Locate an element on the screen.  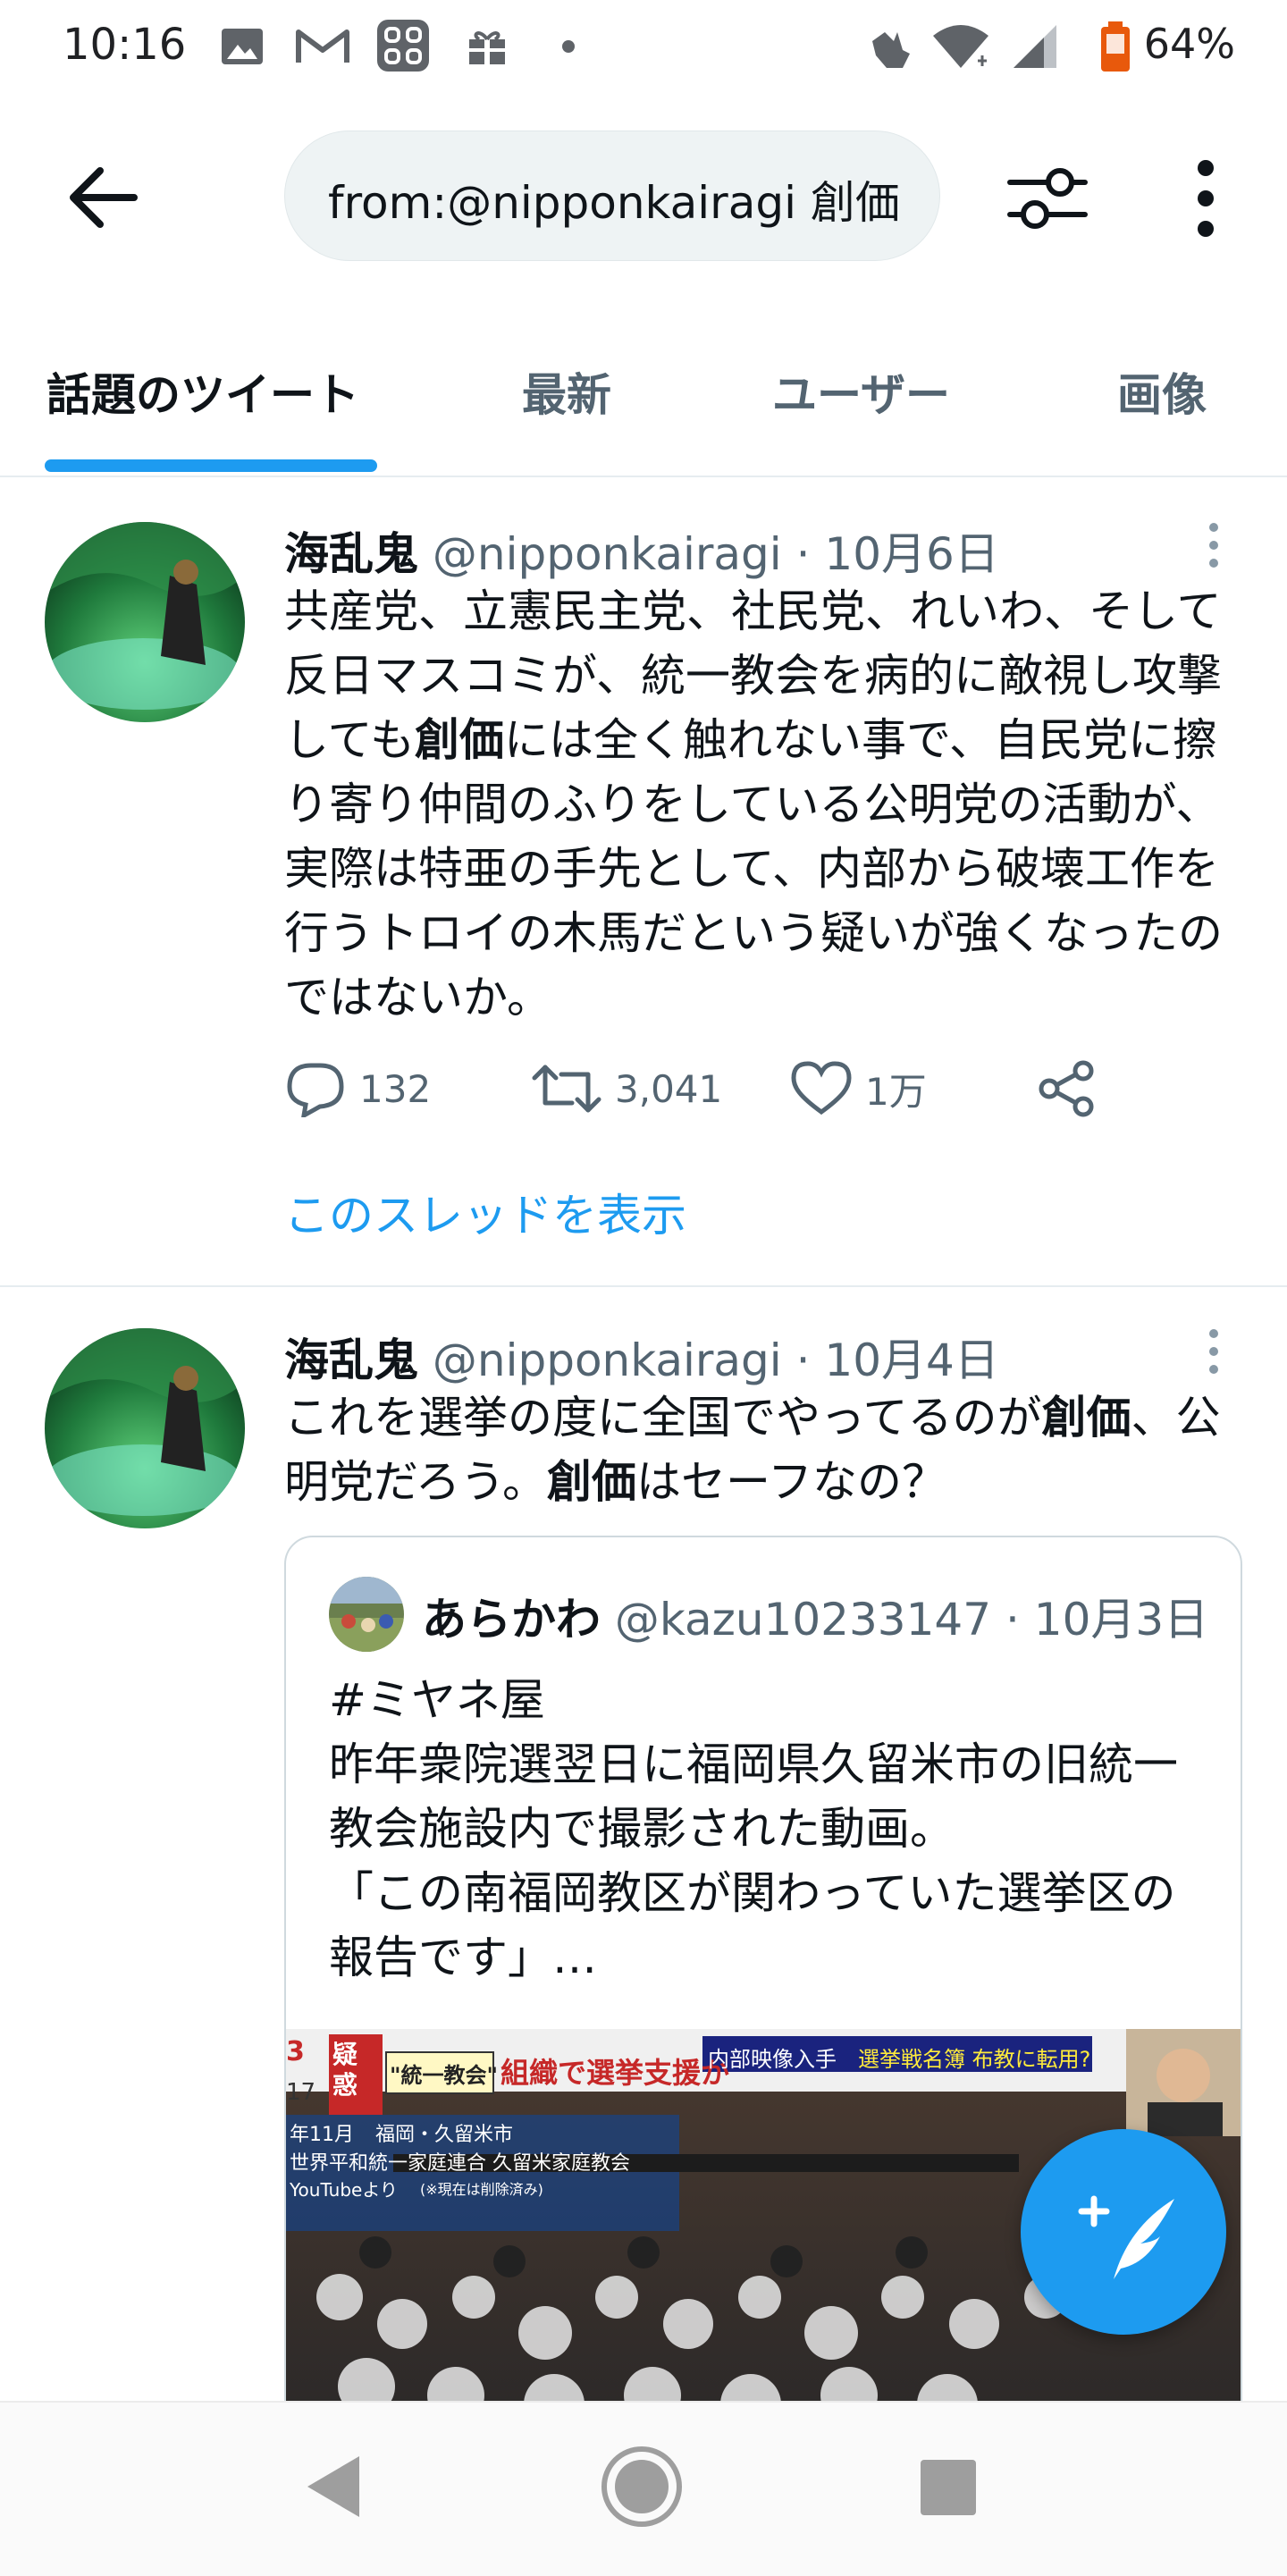
active-tab-indicator is located at coordinates (211, 466).